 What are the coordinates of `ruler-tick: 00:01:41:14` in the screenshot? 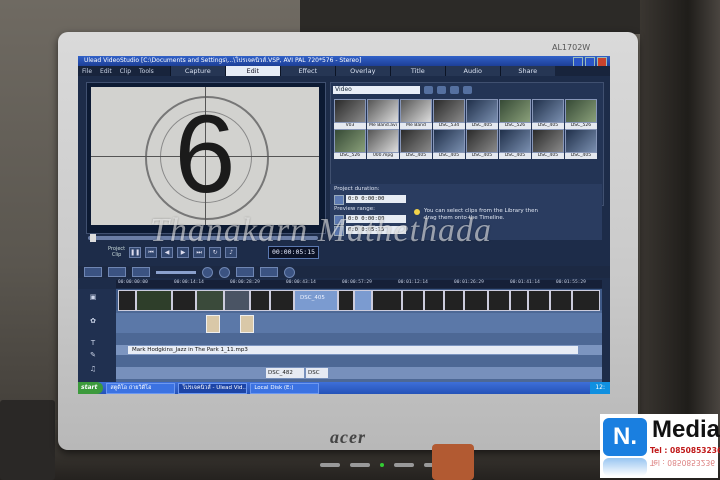 It's located at (525, 282).